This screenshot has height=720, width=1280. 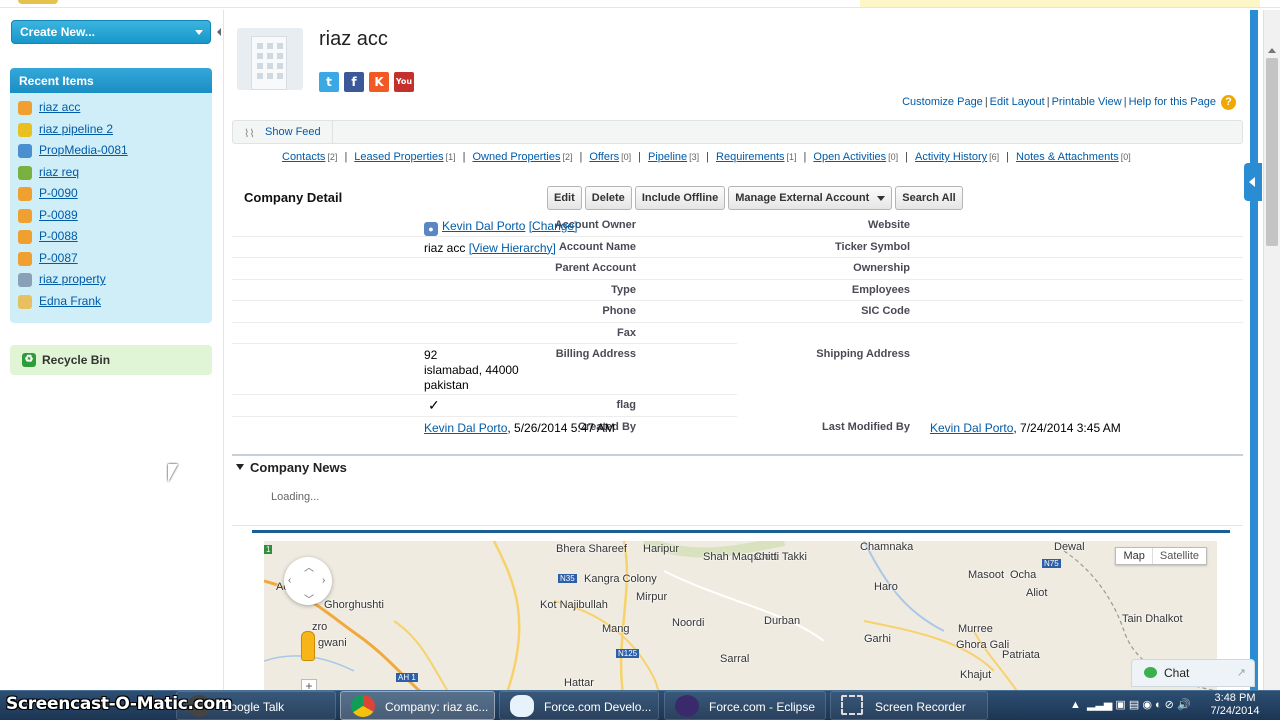 I want to click on recent-item-link: PropMedia-0081, so click(x=83, y=150).